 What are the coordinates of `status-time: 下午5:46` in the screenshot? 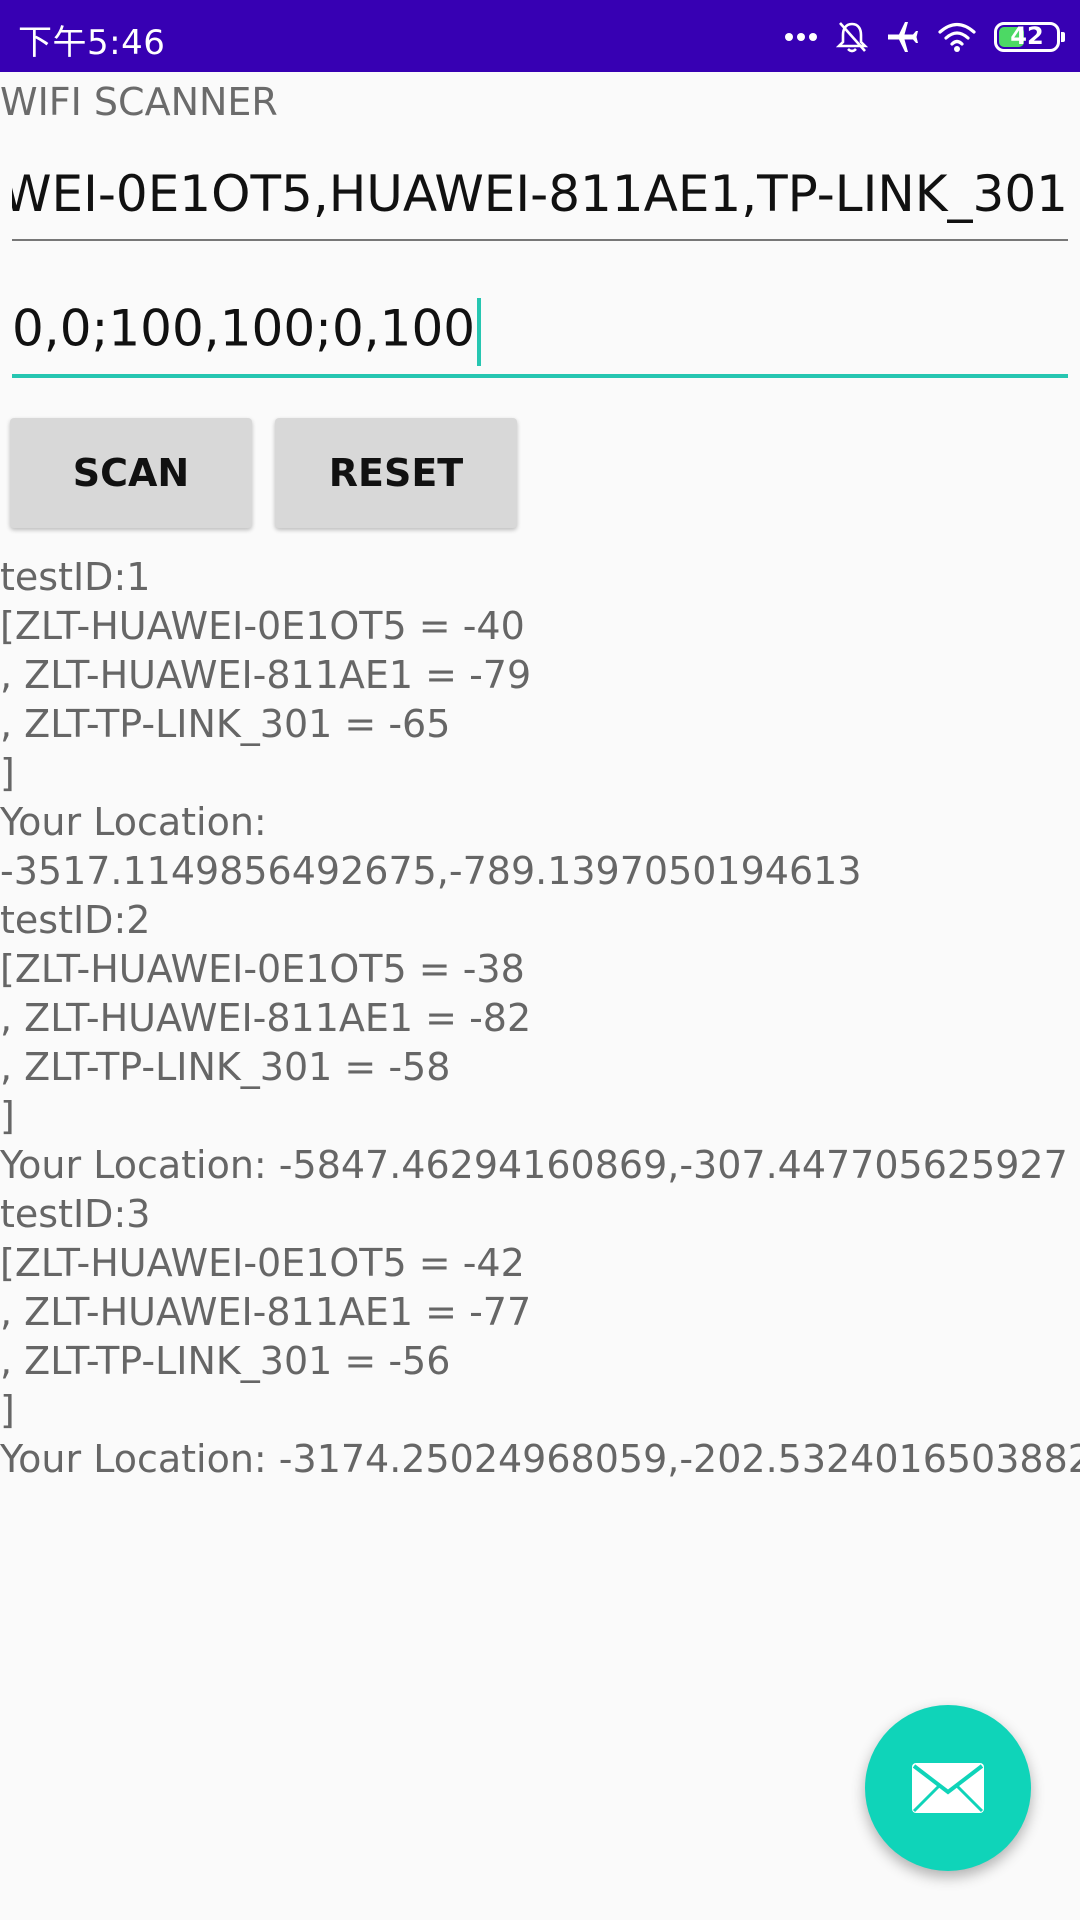 It's located at (92, 43).